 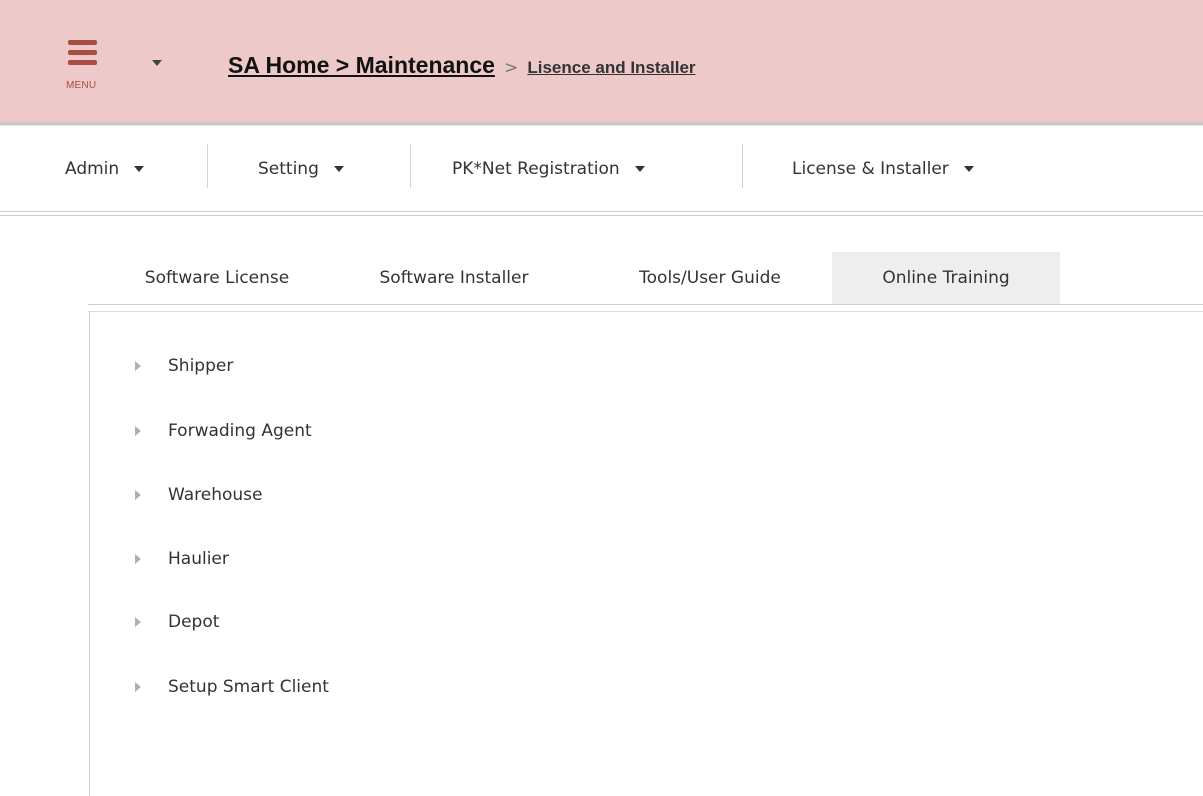 What do you see at coordinates (645, 311) in the screenshot?
I see `tab-content-top-border` at bounding box center [645, 311].